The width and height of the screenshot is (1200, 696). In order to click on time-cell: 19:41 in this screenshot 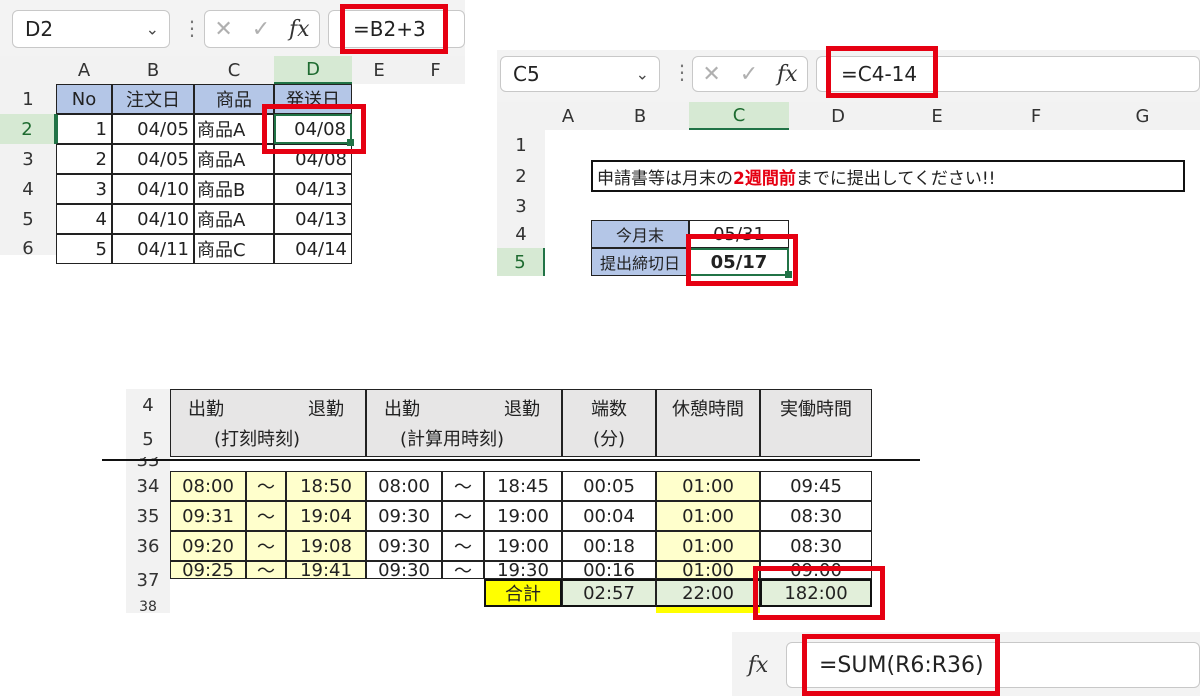, I will do `click(326, 570)`.